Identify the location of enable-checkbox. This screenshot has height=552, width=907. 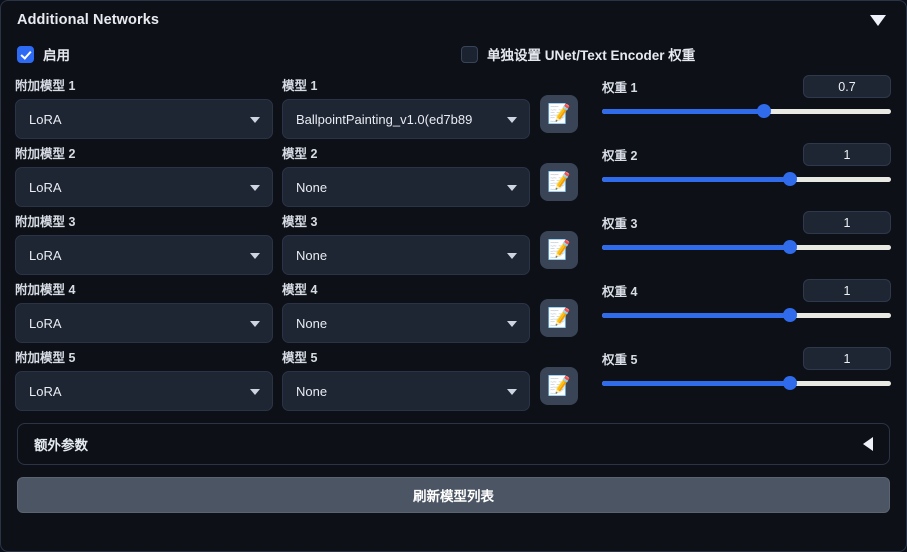
(25, 54).